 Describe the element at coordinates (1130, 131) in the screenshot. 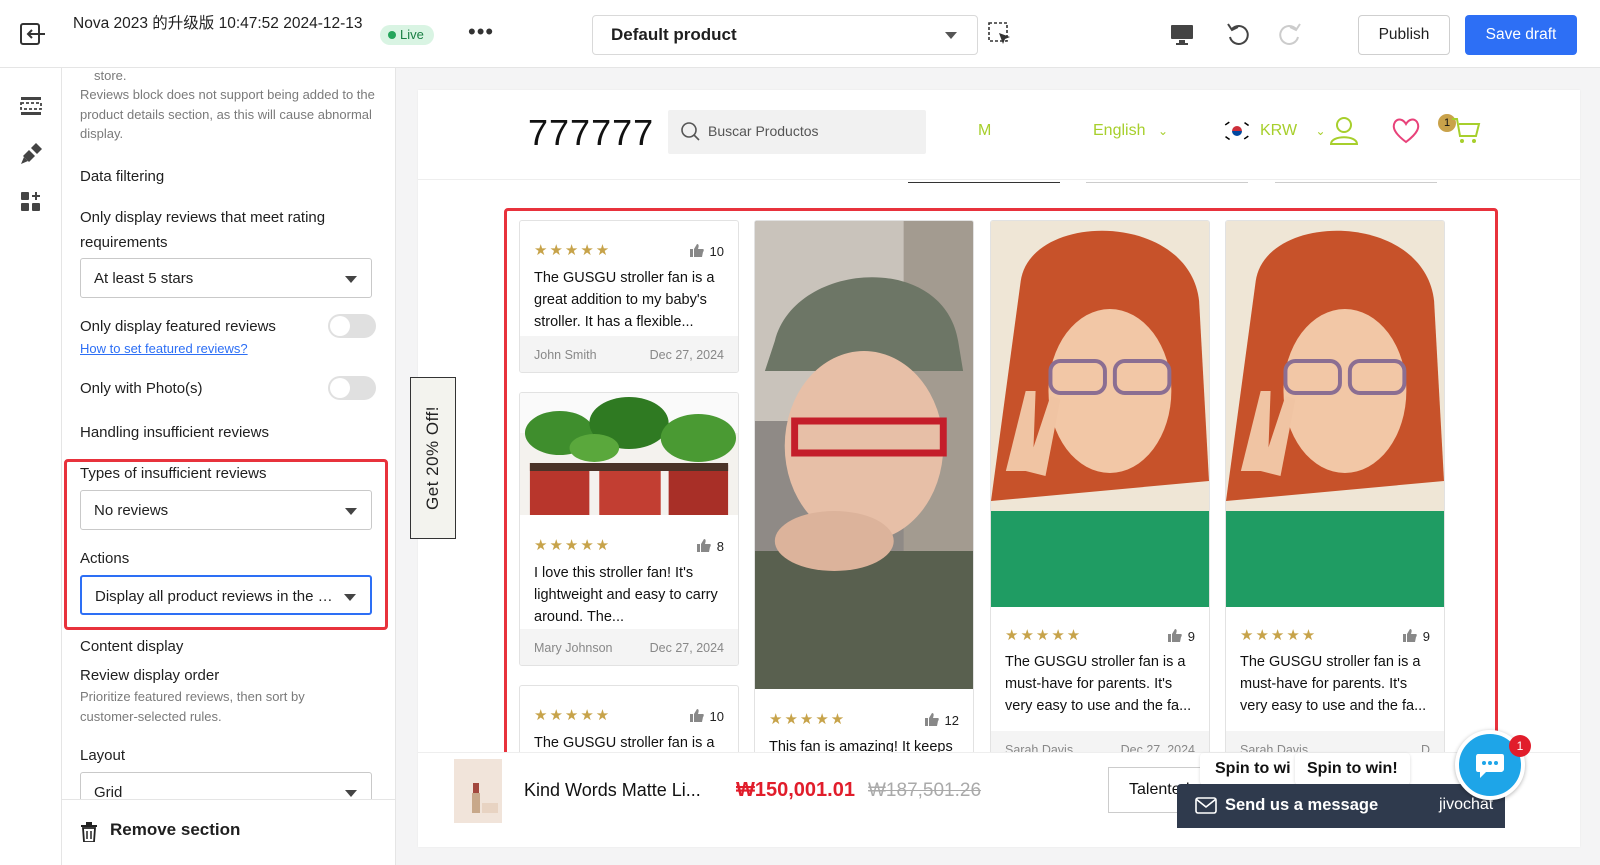

I see `language-selector: English ⌄` at that location.